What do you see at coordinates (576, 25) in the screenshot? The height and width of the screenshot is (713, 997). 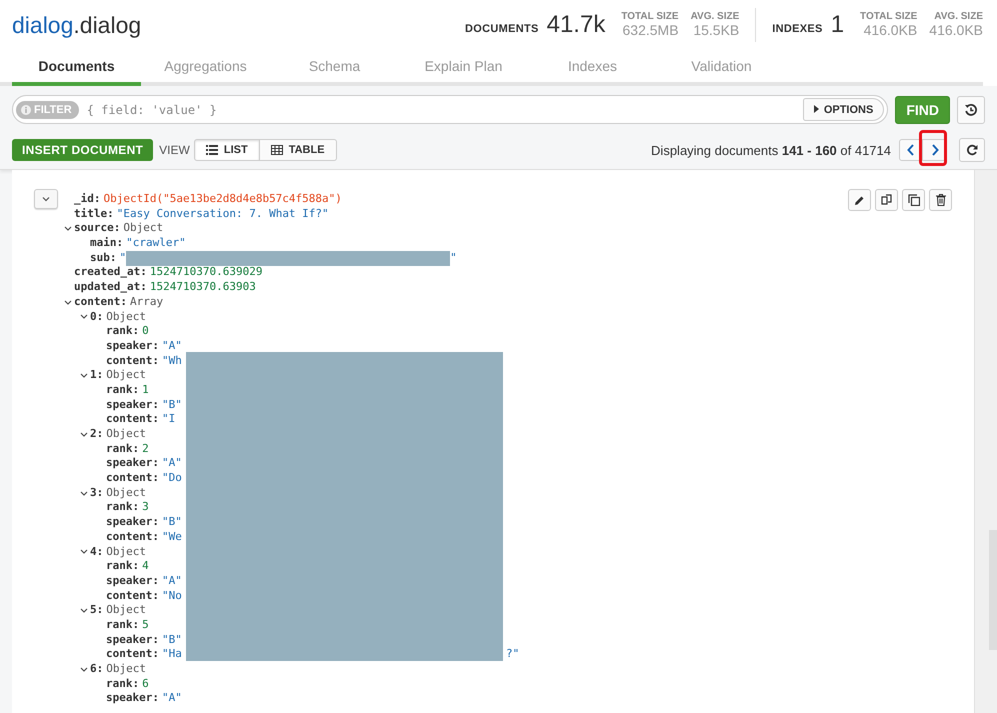 I see `stat-value: 41.7k` at bounding box center [576, 25].